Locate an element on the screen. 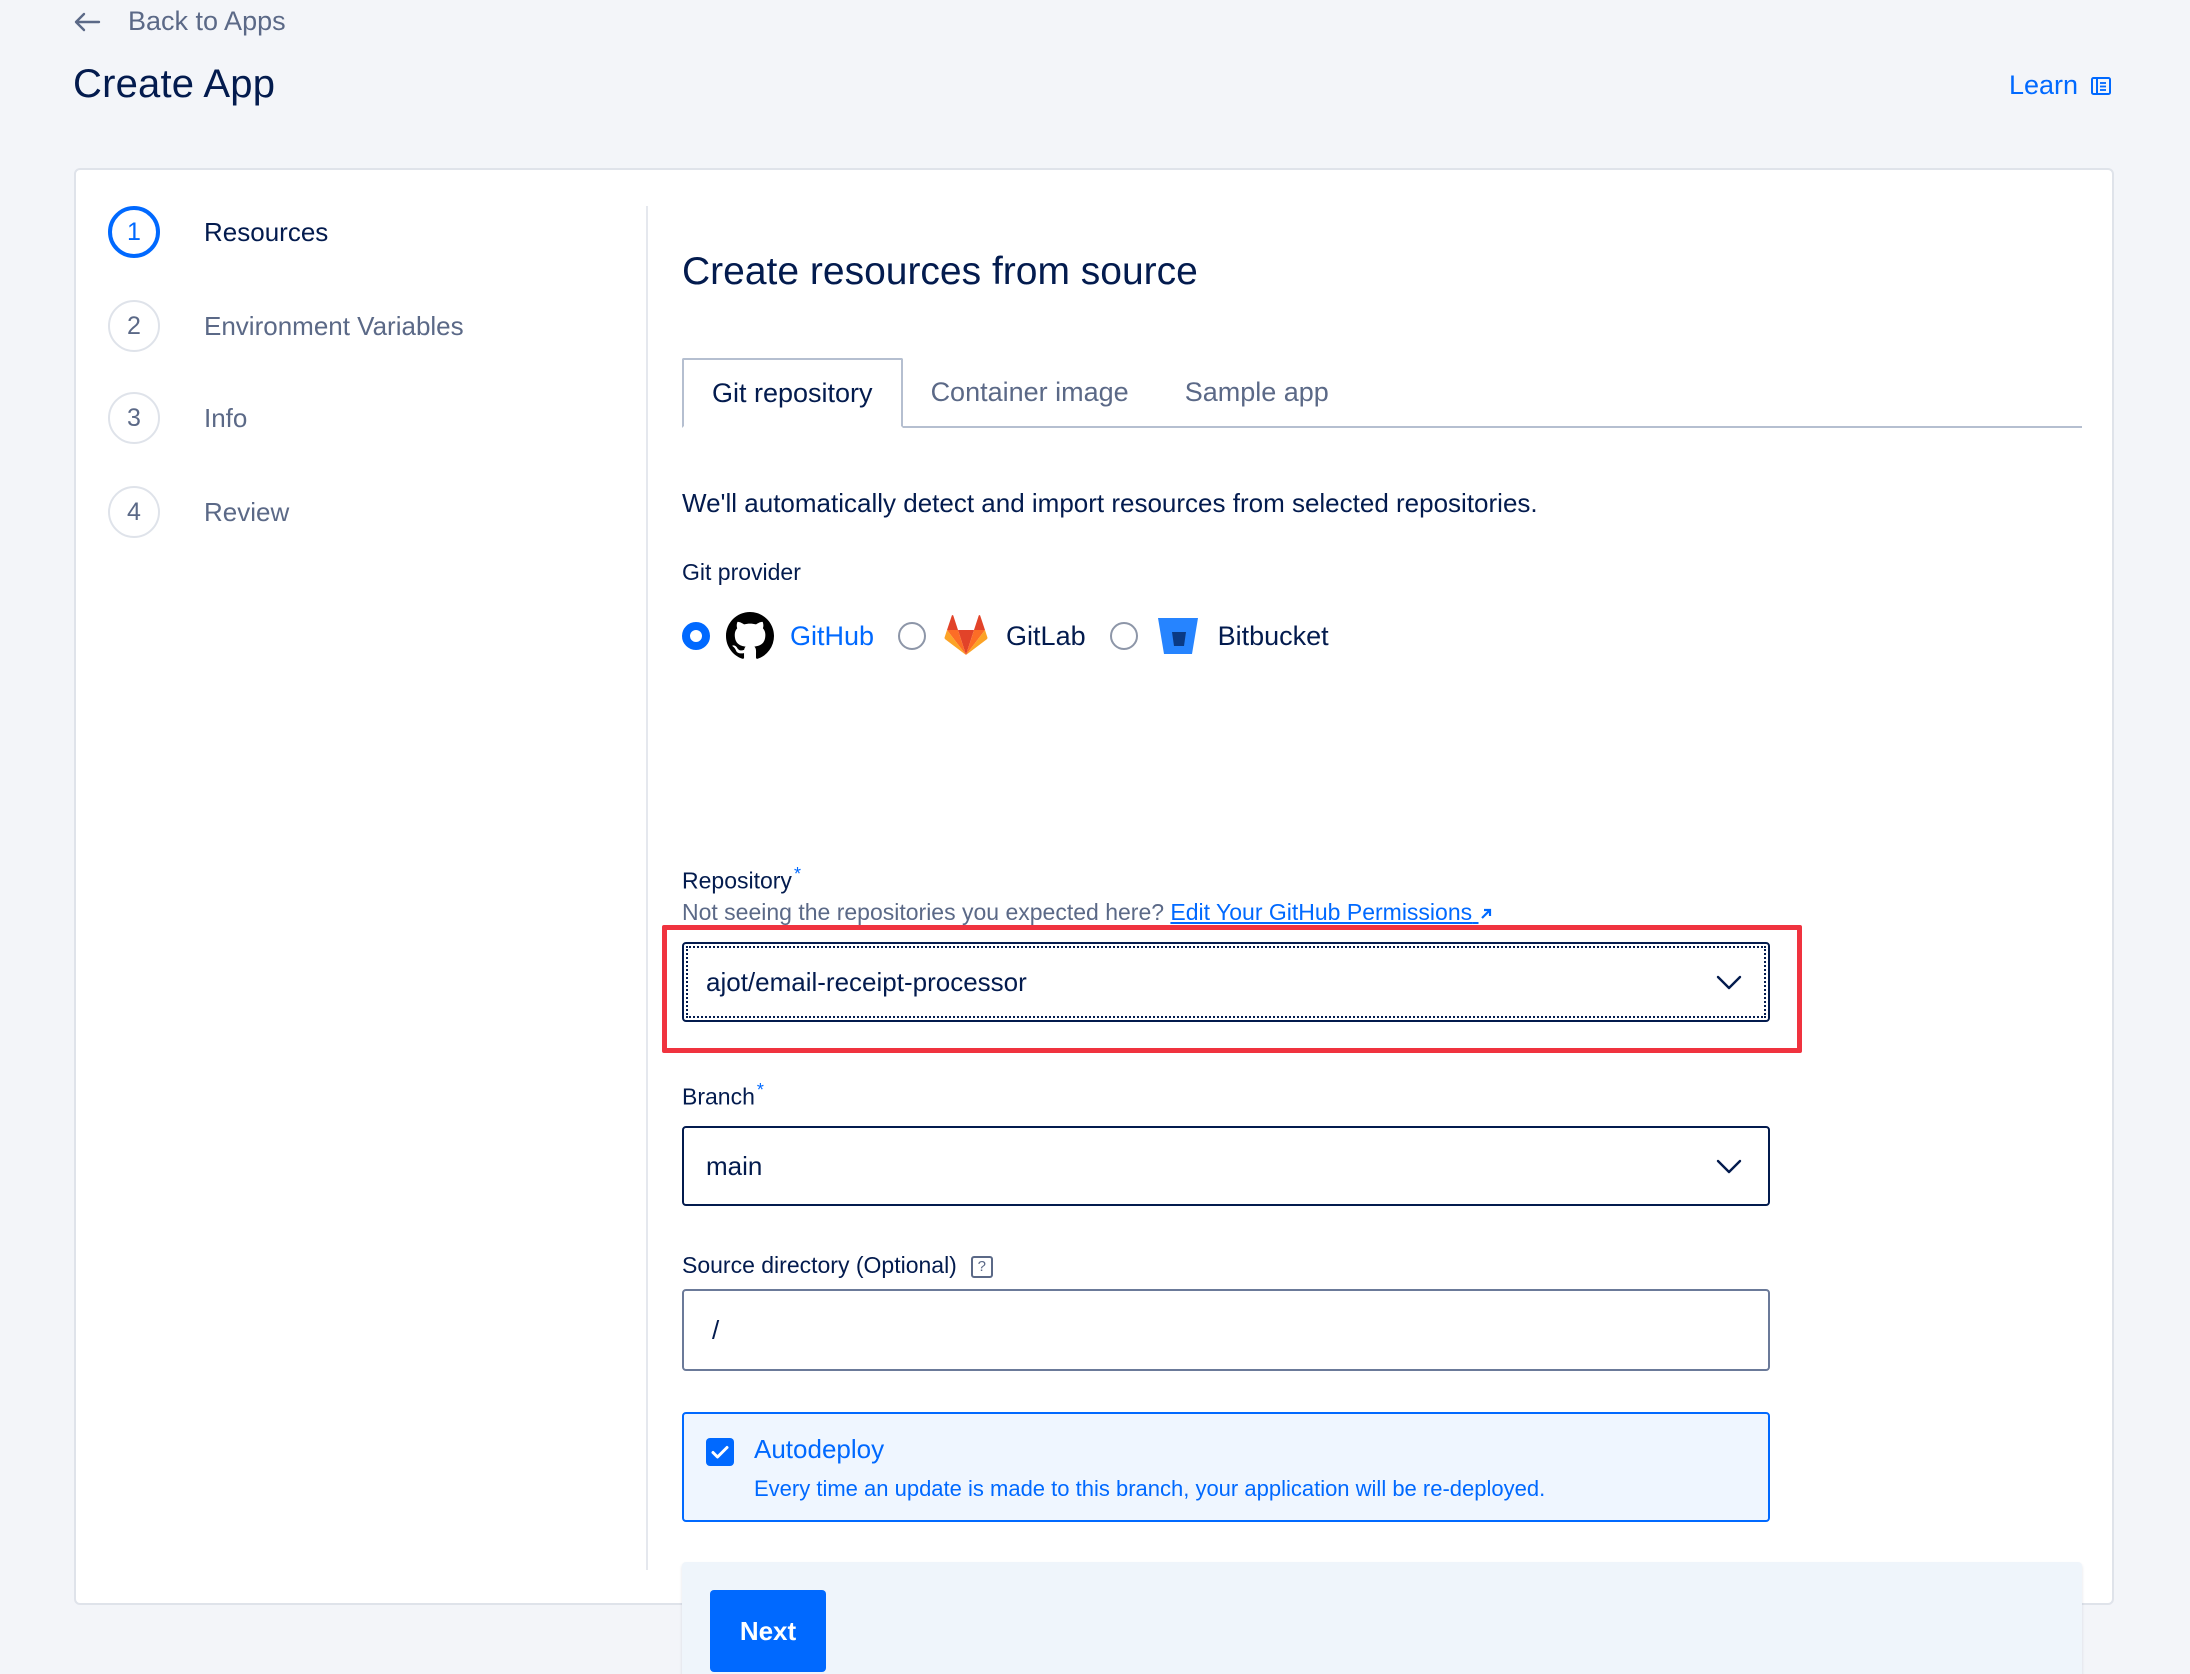 Image resolution: width=2190 pixels, height=1674 pixels. step-number: 1 is located at coordinates (134, 232).